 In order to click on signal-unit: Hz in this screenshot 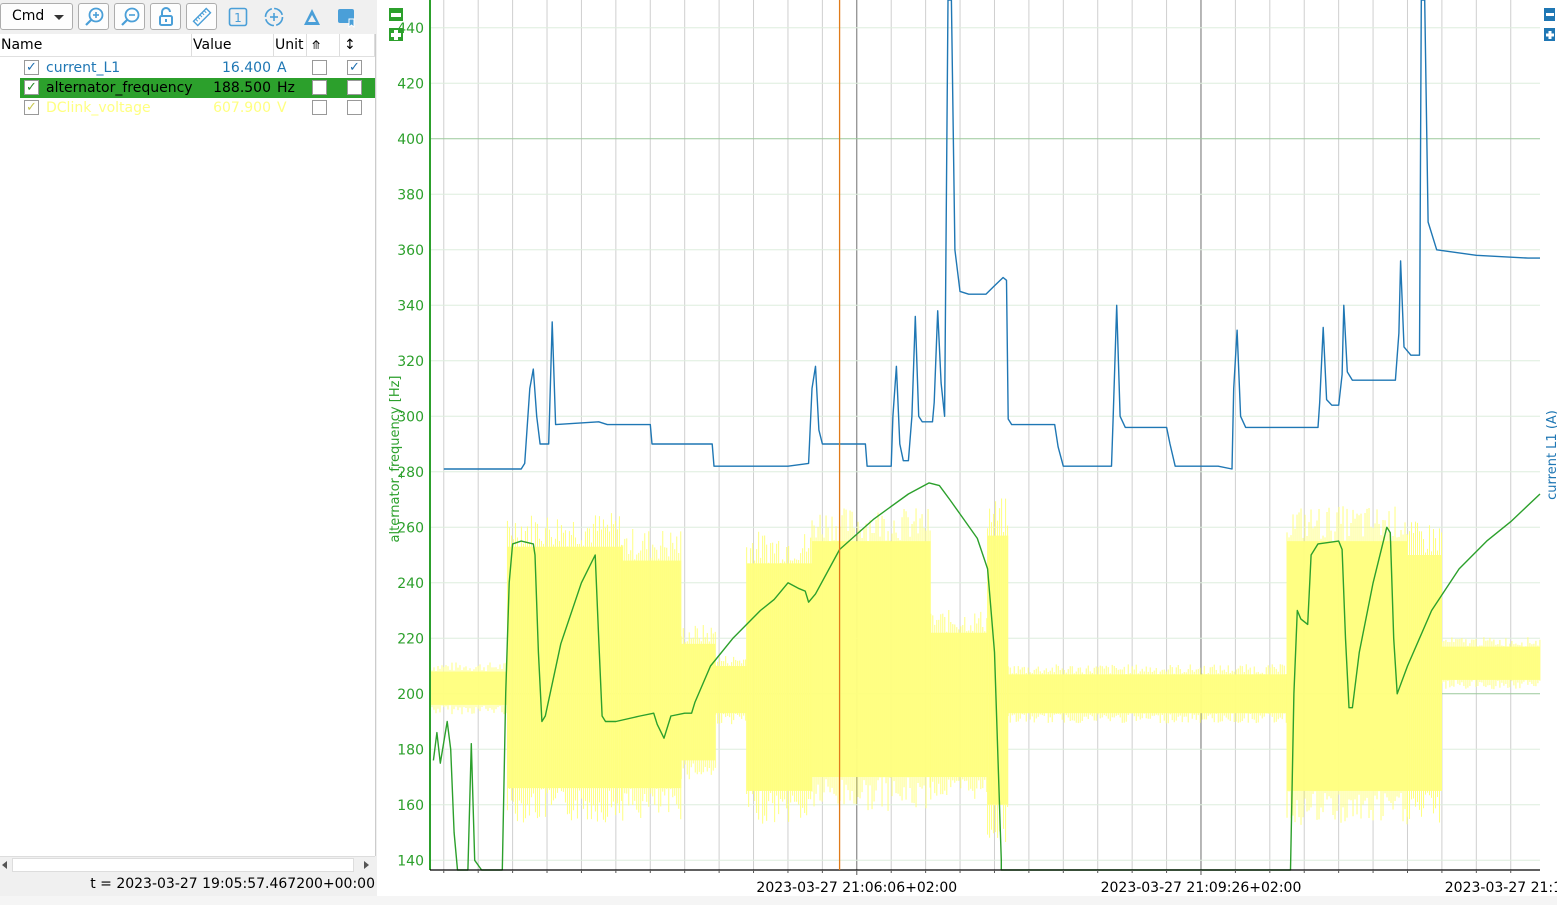, I will do `click(286, 88)`.